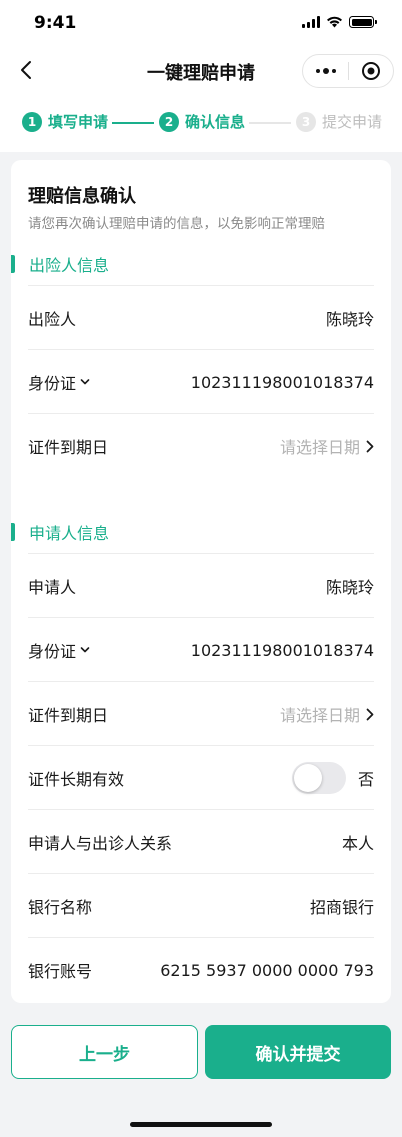 The height and width of the screenshot is (1137, 402). What do you see at coordinates (298, 1052) in the screenshot?
I see `confirm-submit-button: 确认并提交` at bounding box center [298, 1052].